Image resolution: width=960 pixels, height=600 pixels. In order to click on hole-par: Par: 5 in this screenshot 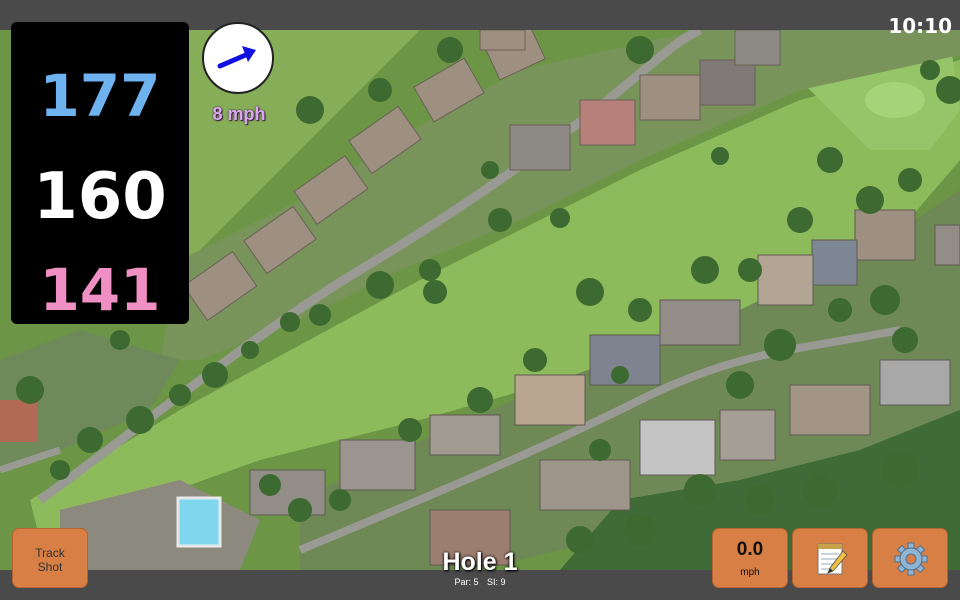, I will do `click(466, 582)`.